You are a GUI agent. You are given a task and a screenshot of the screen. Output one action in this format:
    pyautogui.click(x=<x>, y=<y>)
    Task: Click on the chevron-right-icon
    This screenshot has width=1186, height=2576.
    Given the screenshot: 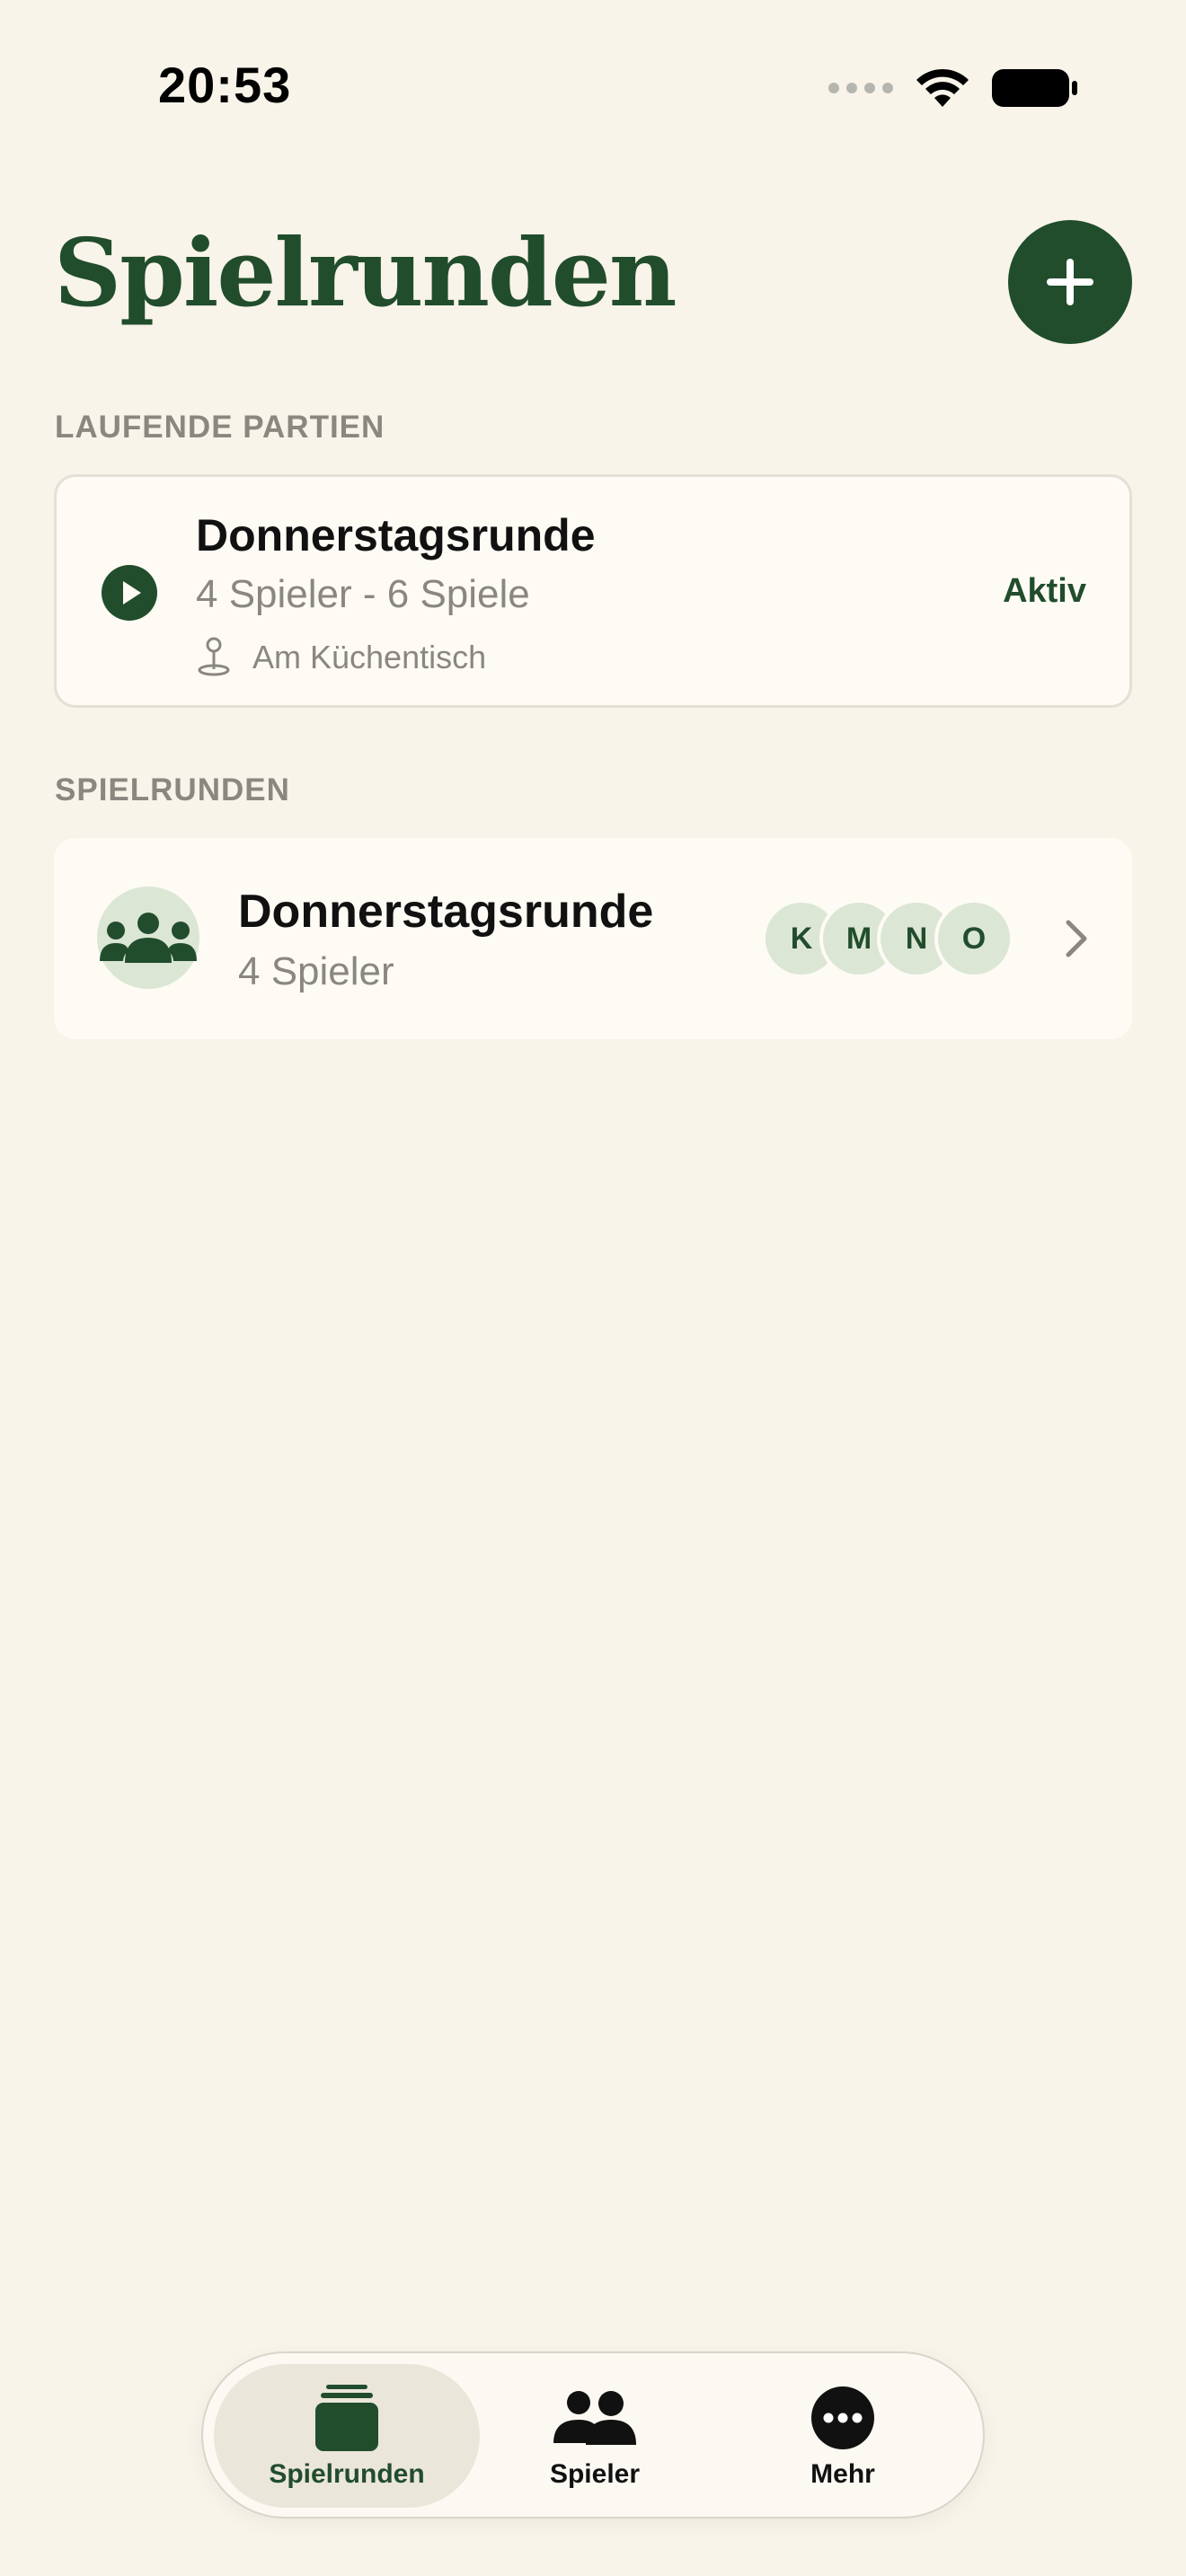 What is the action you would take?
    pyautogui.click(x=1076, y=938)
    